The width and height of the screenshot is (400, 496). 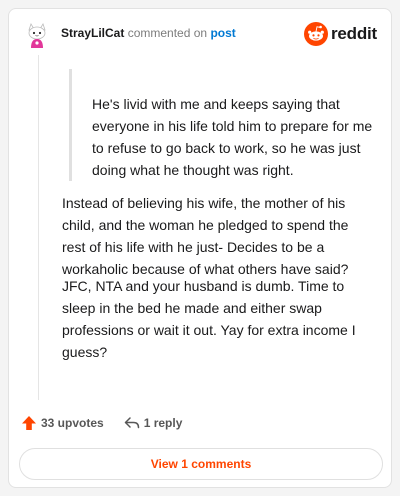 I want to click on comment-header: StrayLilCat commented on post reddit, so click(x=200, y=34).